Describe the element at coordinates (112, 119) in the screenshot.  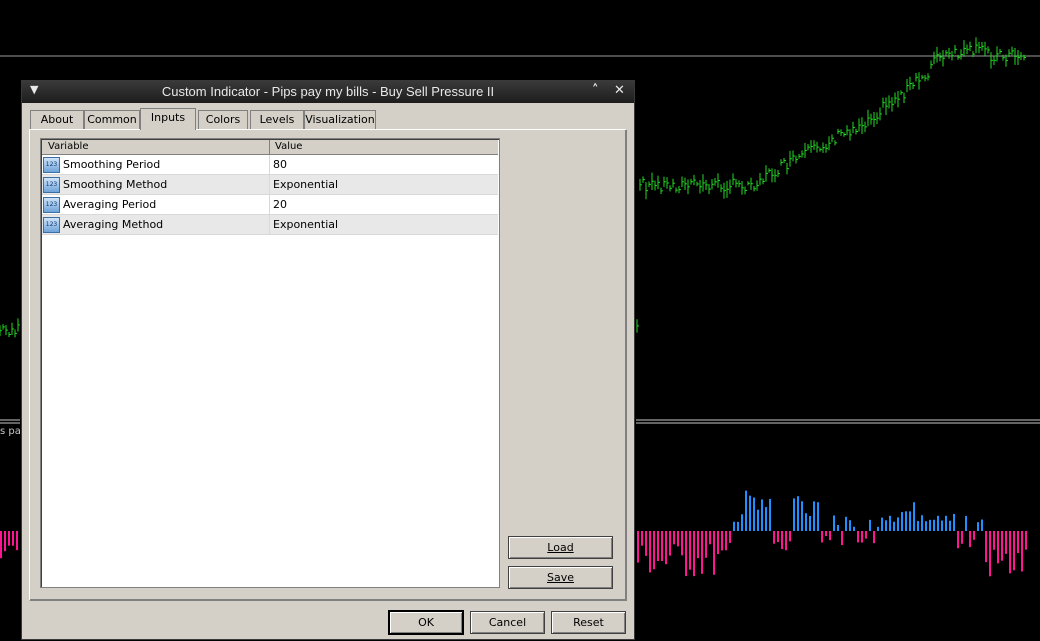
I see `tab-common: Common` at that location.